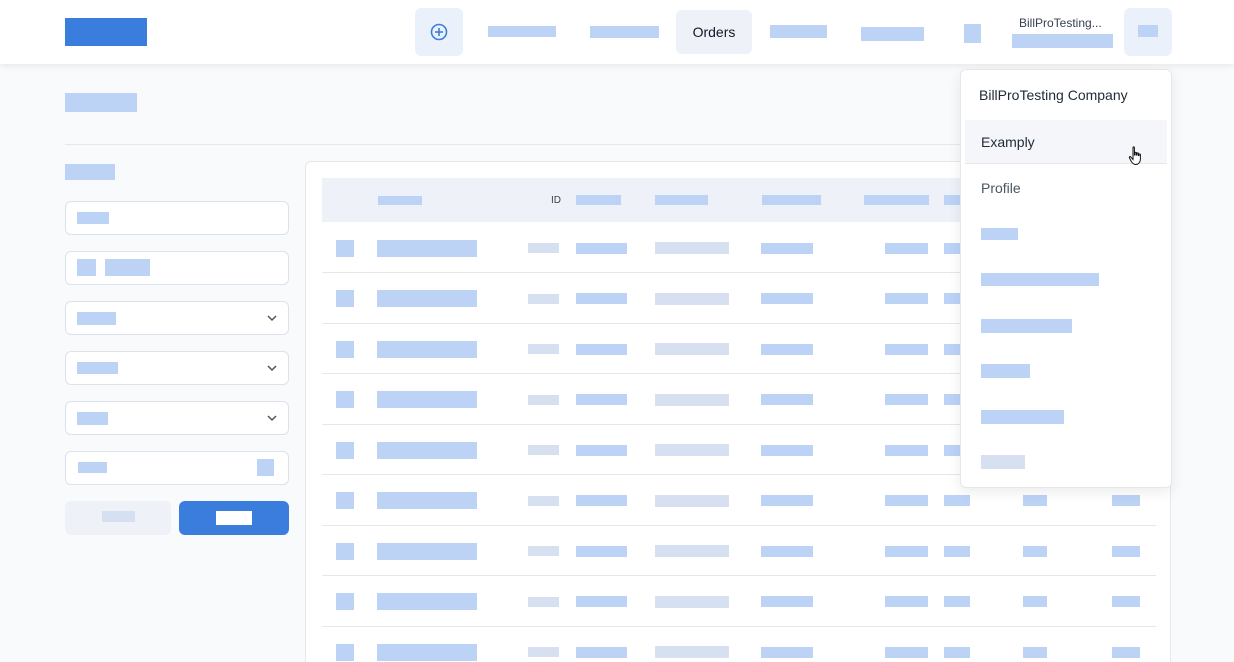 The width and height of the screenshot is (1234, 662). Describe the element at coordinates (234, 518) in the screenshot. I see `apply-button` at that location.